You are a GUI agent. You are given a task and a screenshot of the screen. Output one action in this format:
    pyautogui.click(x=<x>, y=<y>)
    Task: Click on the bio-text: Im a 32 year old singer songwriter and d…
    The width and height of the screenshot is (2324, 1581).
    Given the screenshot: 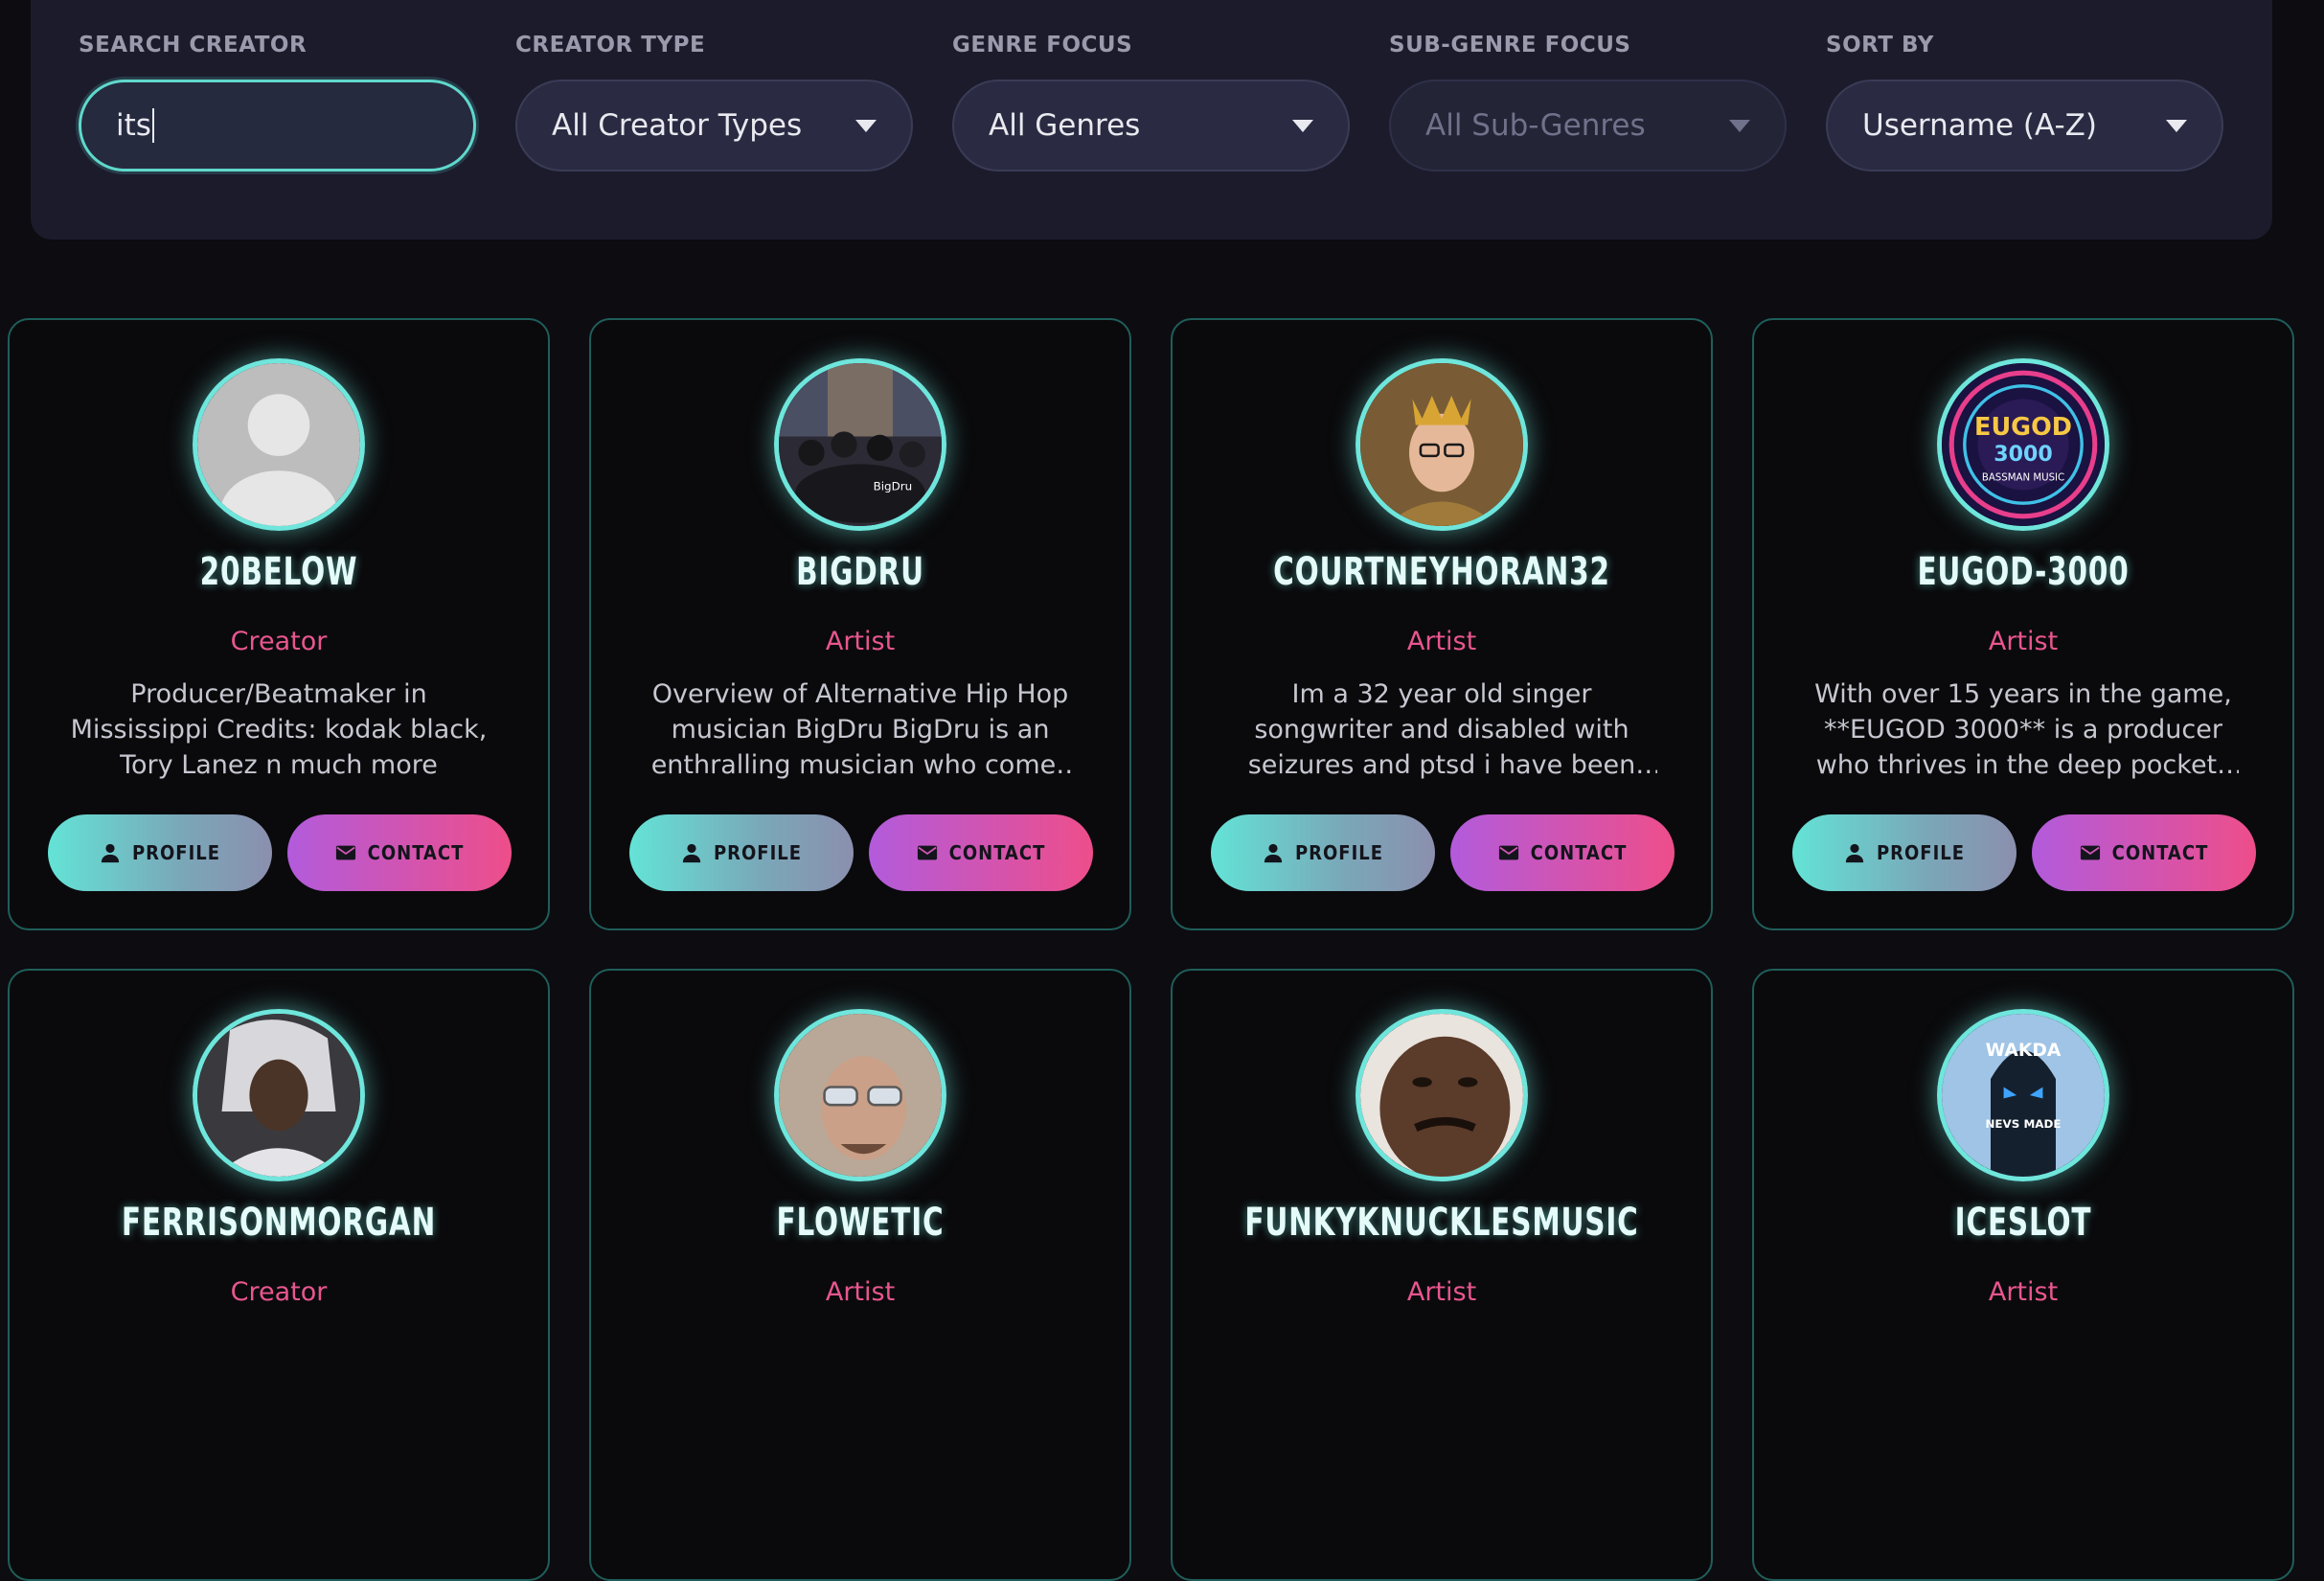 What is the action you would take?
    pyautogui.click(x=1441, y=729)
    